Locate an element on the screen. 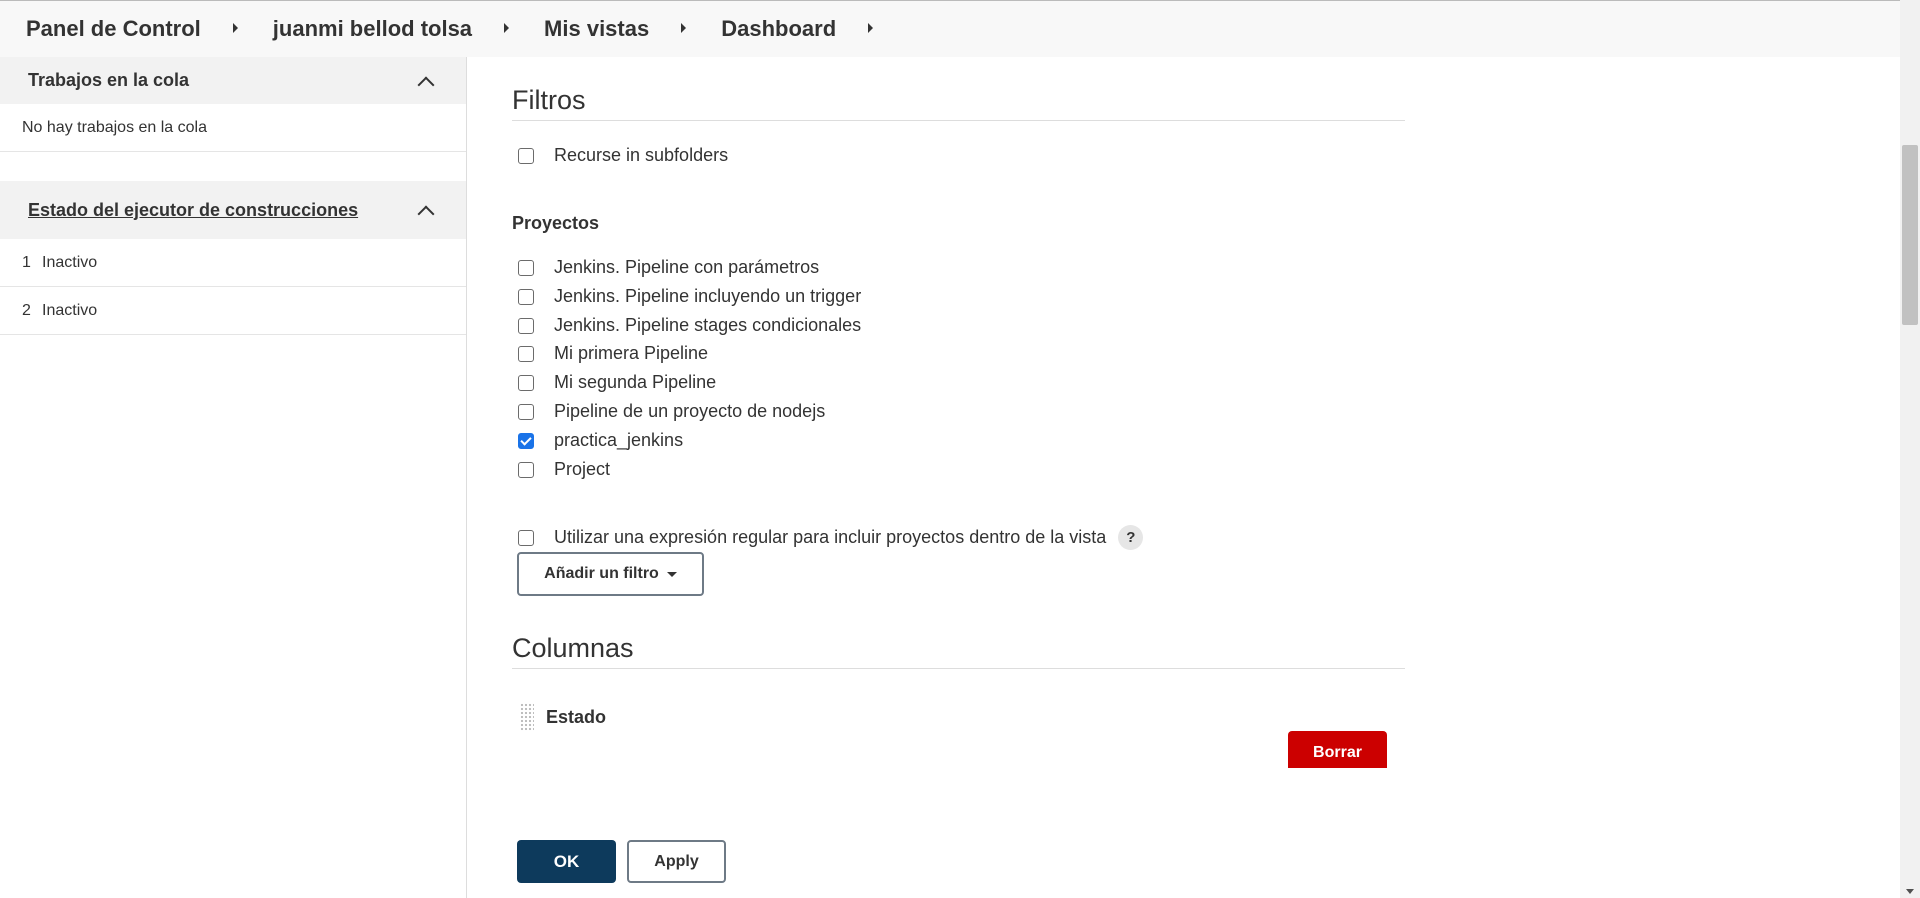 The height and width of the screenshot is (898, 1920). drag-handle-icon is located at coordinates (527, 717).